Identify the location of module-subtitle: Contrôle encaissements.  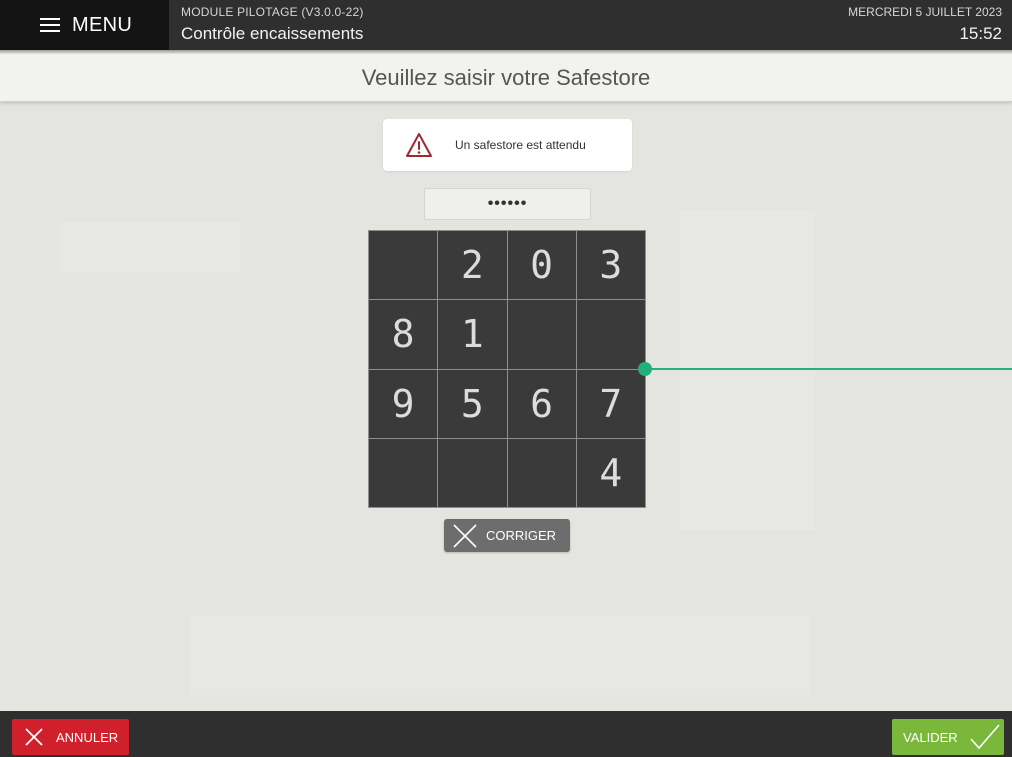
(272, 33).